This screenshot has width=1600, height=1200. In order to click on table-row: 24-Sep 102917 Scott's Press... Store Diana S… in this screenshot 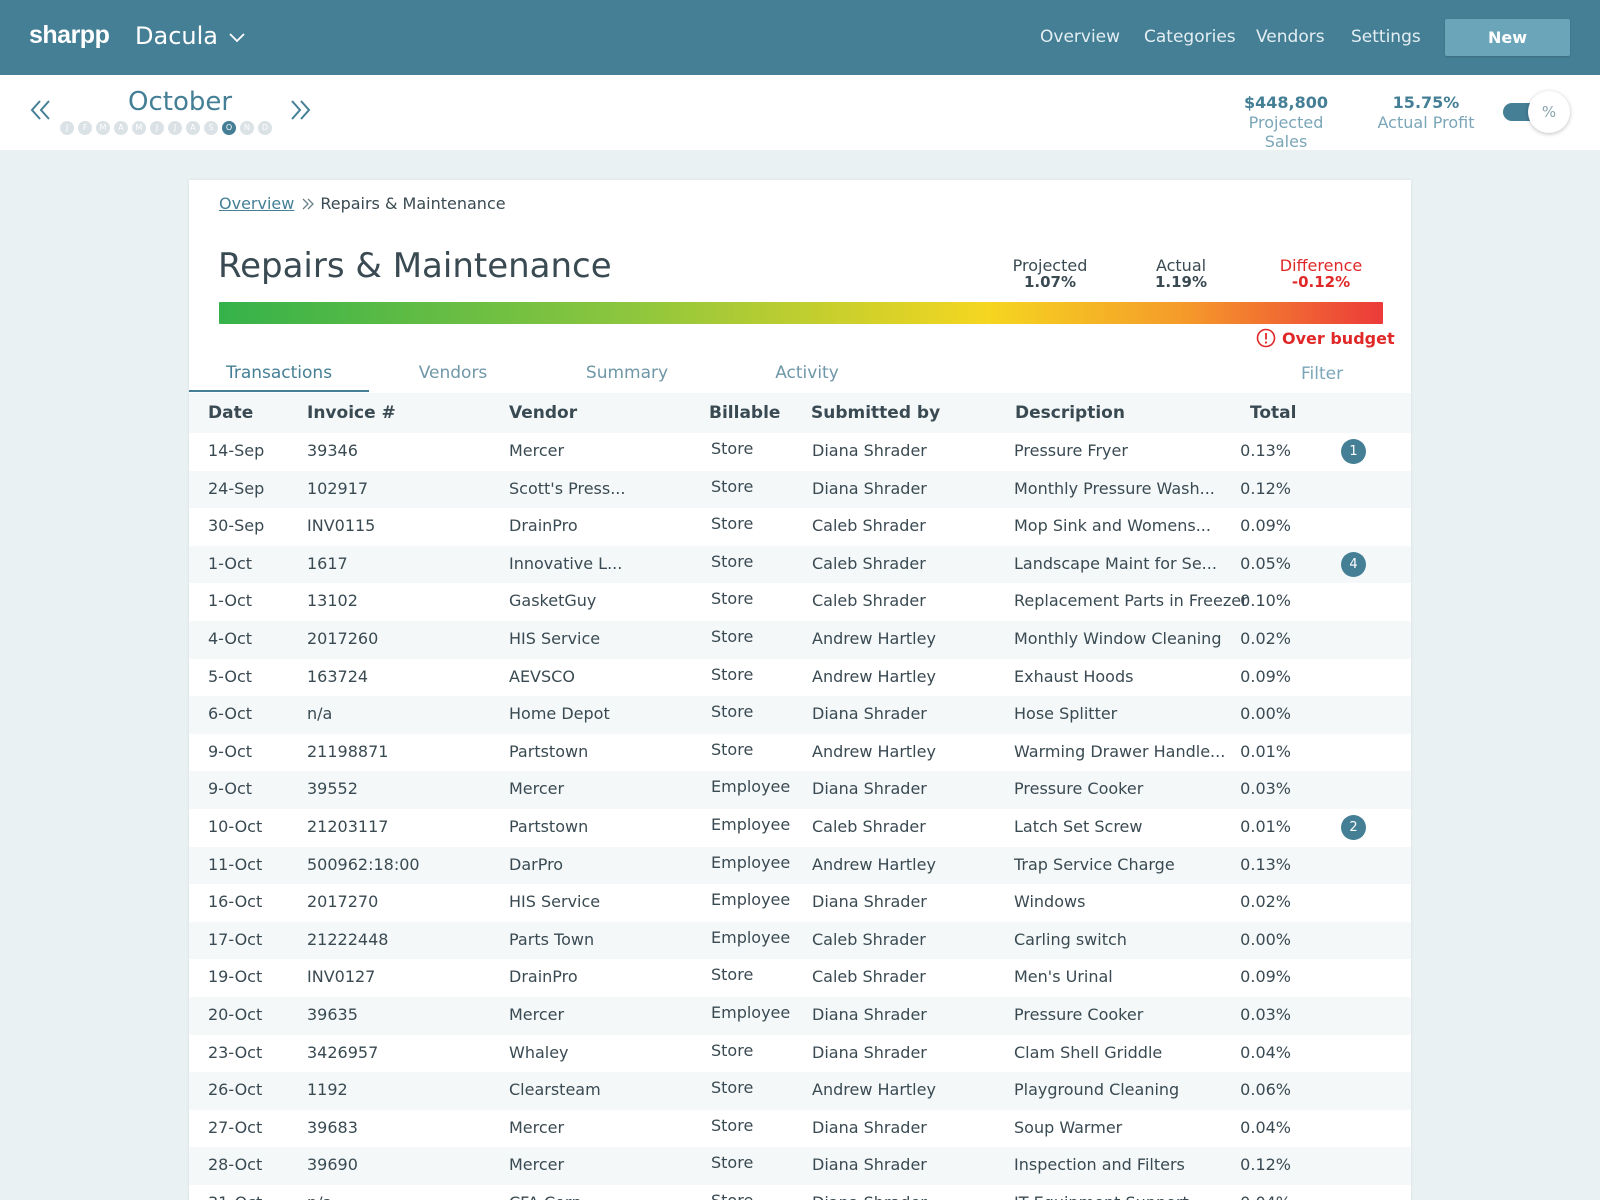, I will do `click(800, 489)`.